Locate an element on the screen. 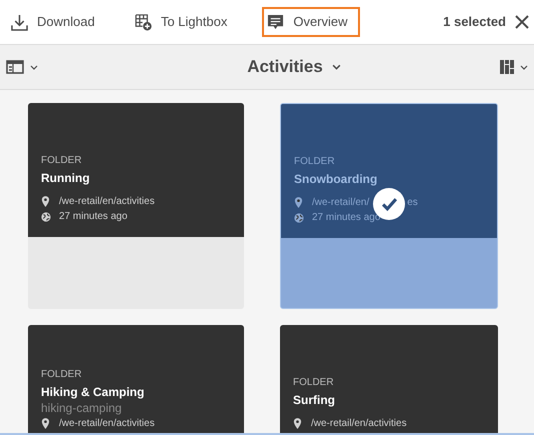 Image resolution: width=534 pixels, height=435 pixels. folder-title: Running is located at coordinates (66, 178).